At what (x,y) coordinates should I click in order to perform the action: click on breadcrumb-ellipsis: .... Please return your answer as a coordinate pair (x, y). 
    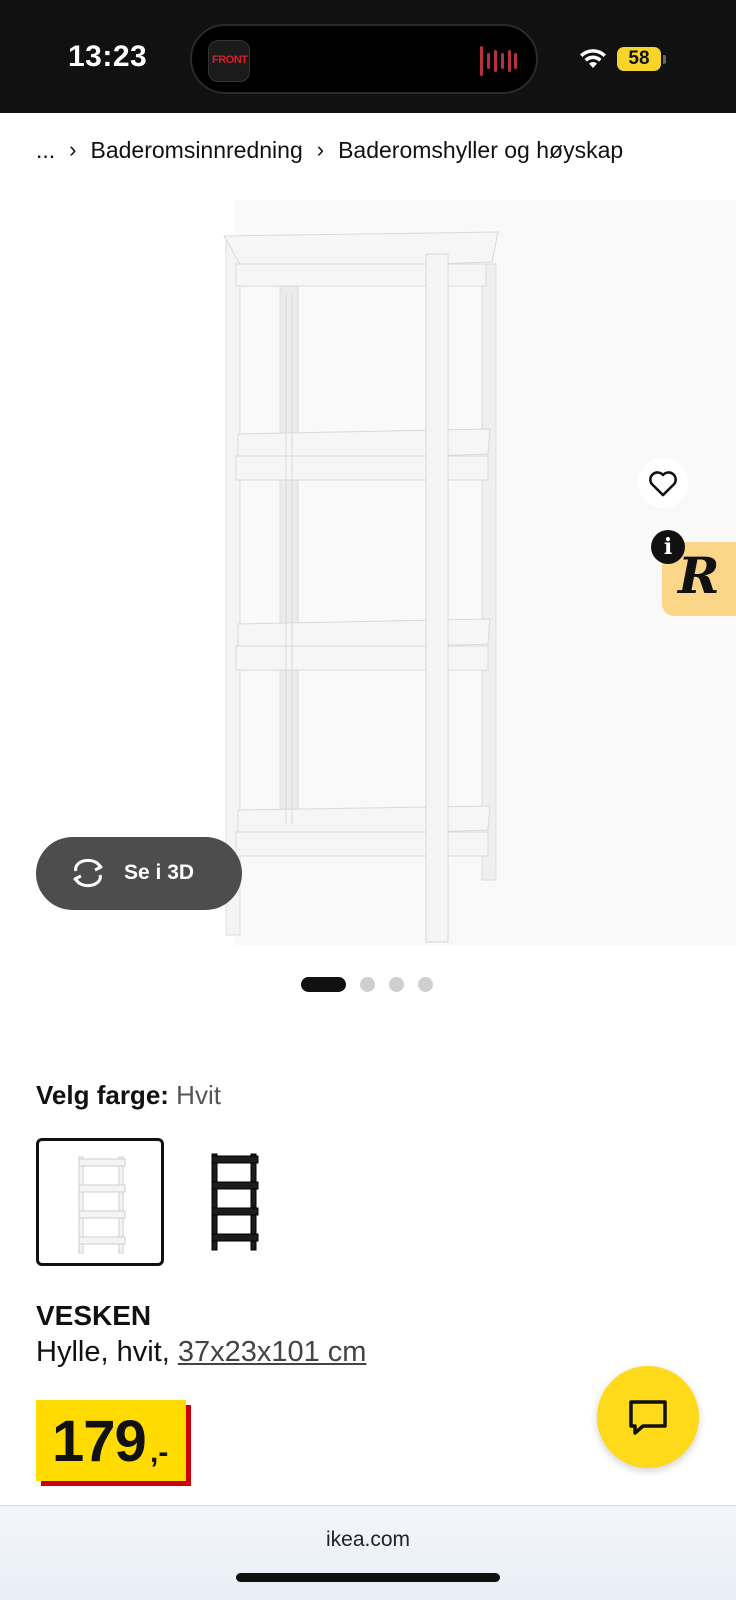
    Looking at the image, I should click on (45, 150).